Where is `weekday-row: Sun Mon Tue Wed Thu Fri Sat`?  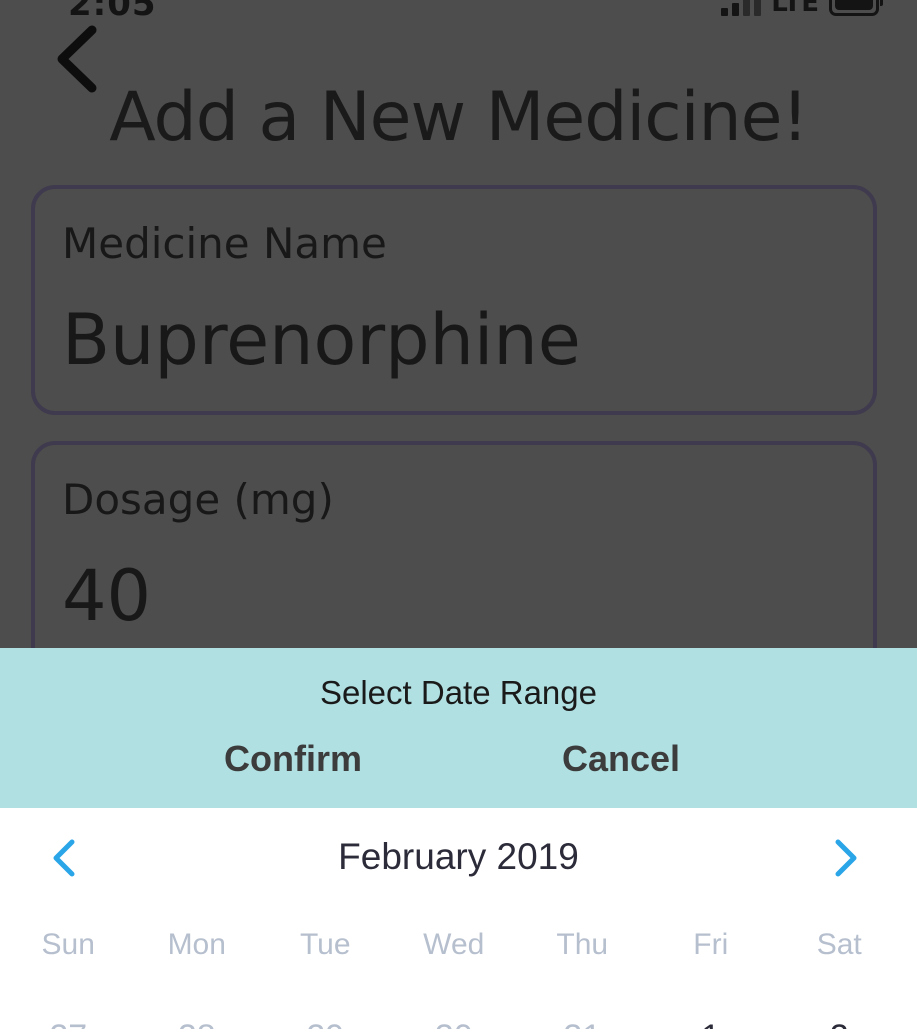
weekday-row: Sun Mon Tue Wed Thu Fri Sat is located at coordinates (454, 945).